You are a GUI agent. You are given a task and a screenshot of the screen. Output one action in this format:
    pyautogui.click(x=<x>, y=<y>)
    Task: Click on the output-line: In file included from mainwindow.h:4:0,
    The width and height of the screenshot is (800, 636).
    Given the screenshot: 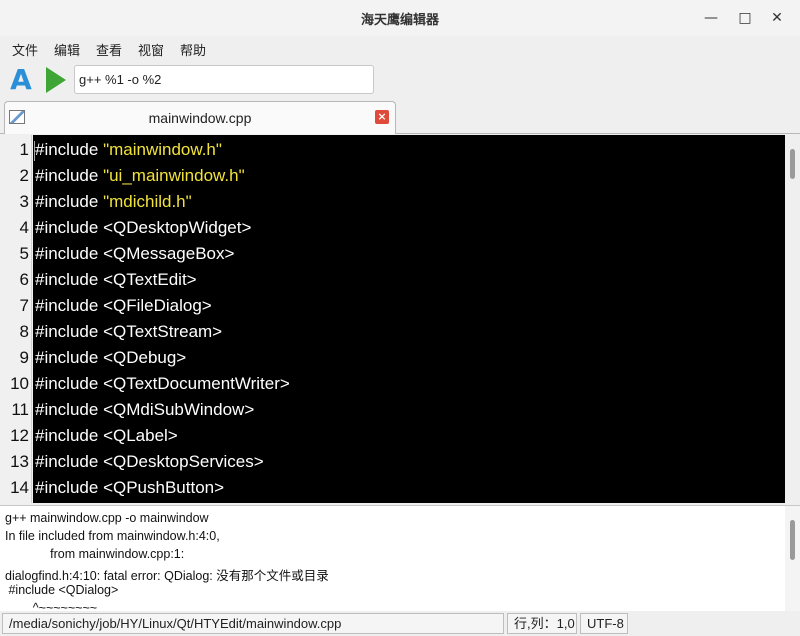 What is the action you would take?
    pyautogui.click(x=112, y=536)
    